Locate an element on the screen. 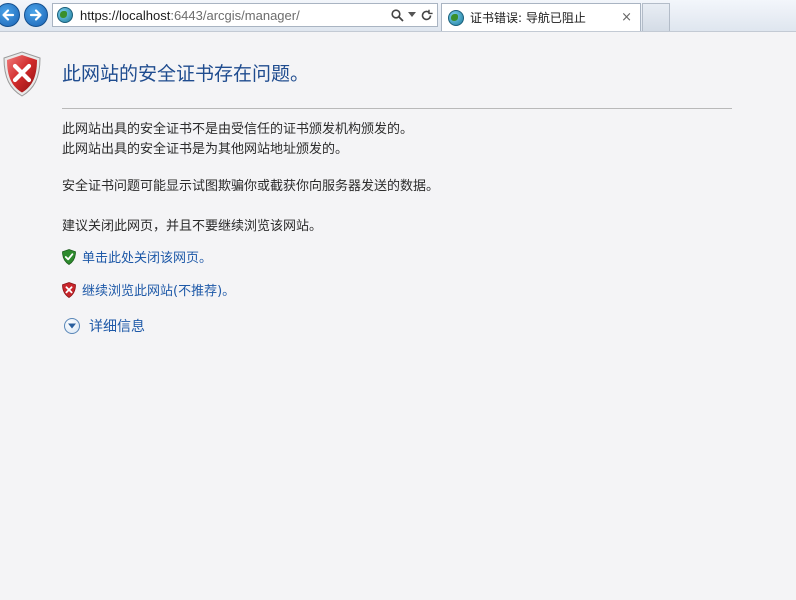 The image size is (796, 600). issue-address-mismatch: 此网站出具的安全证书是为其他网站地址颁发的。 is located at coordinates (205, 149).